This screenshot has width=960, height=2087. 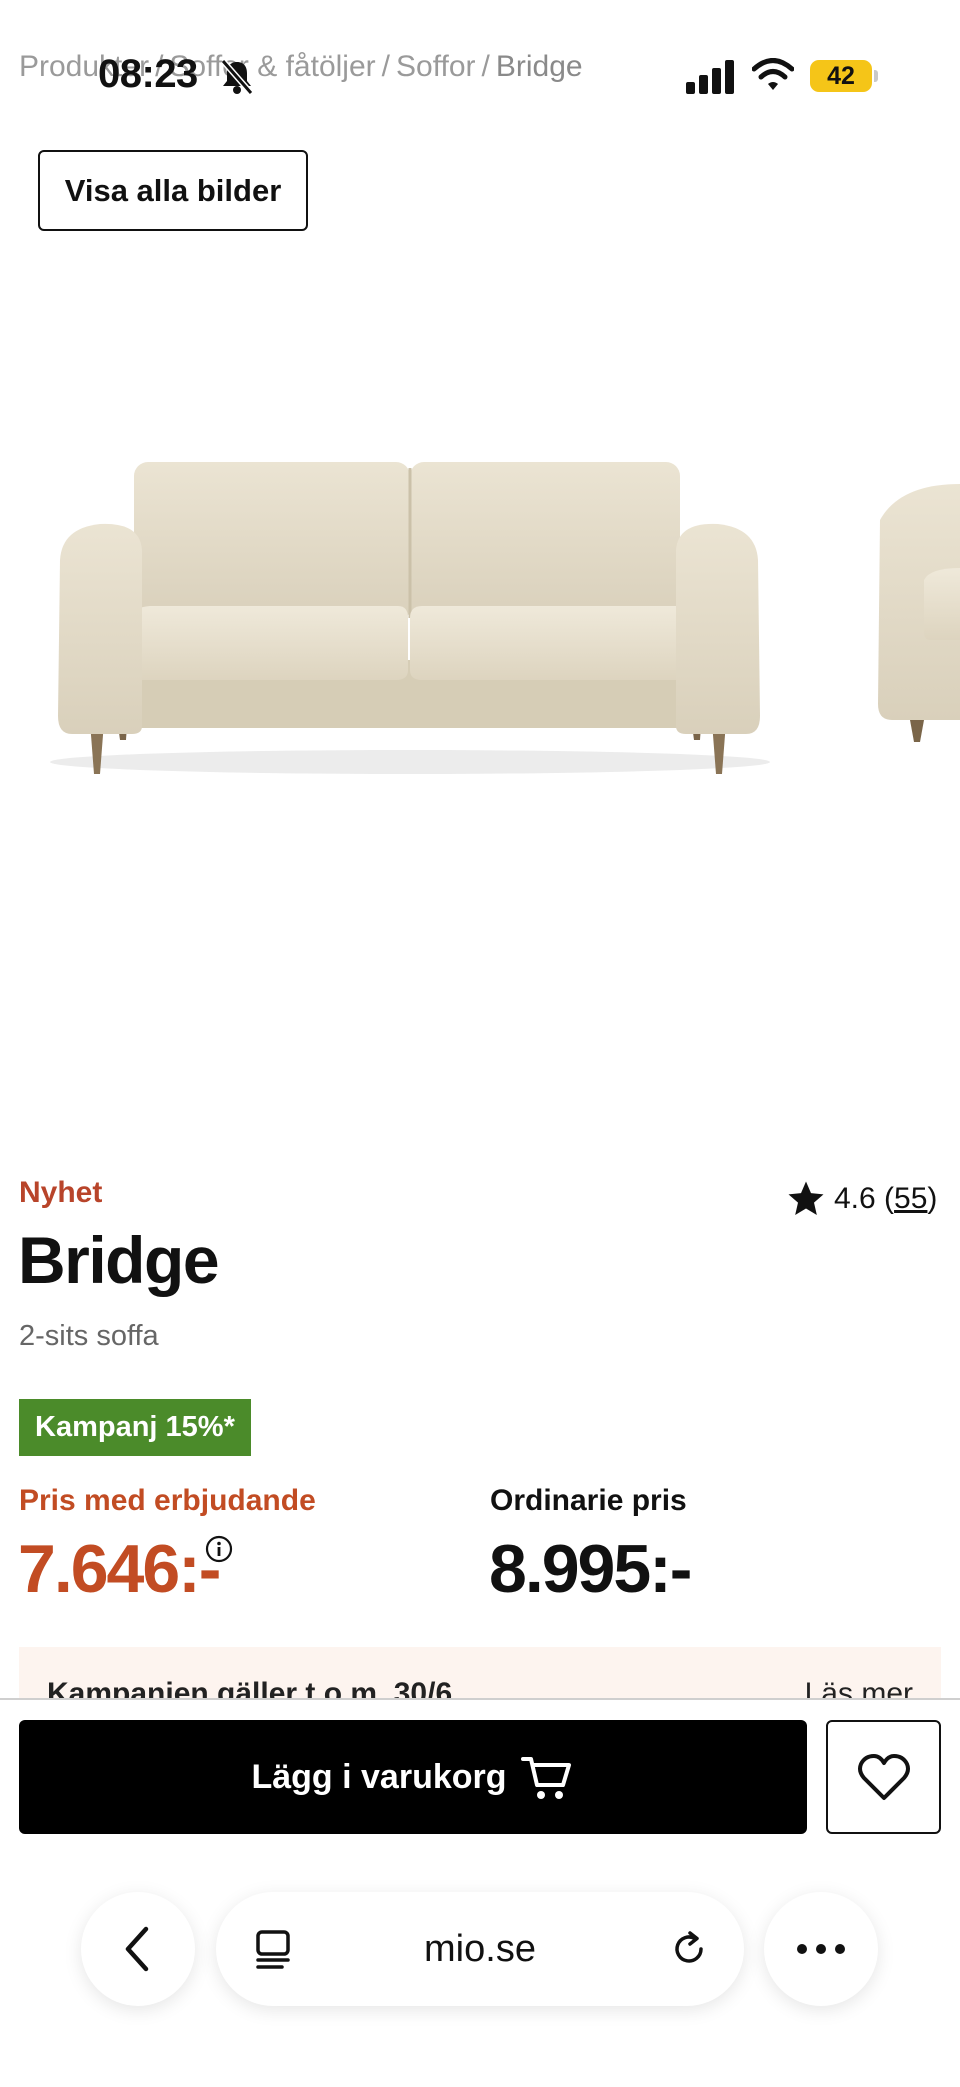 What do you see at coordinates (173, 190) in the screenshot?
I see `show-all-images-button: Visa alla bilder` at bounding box center [173, 190].